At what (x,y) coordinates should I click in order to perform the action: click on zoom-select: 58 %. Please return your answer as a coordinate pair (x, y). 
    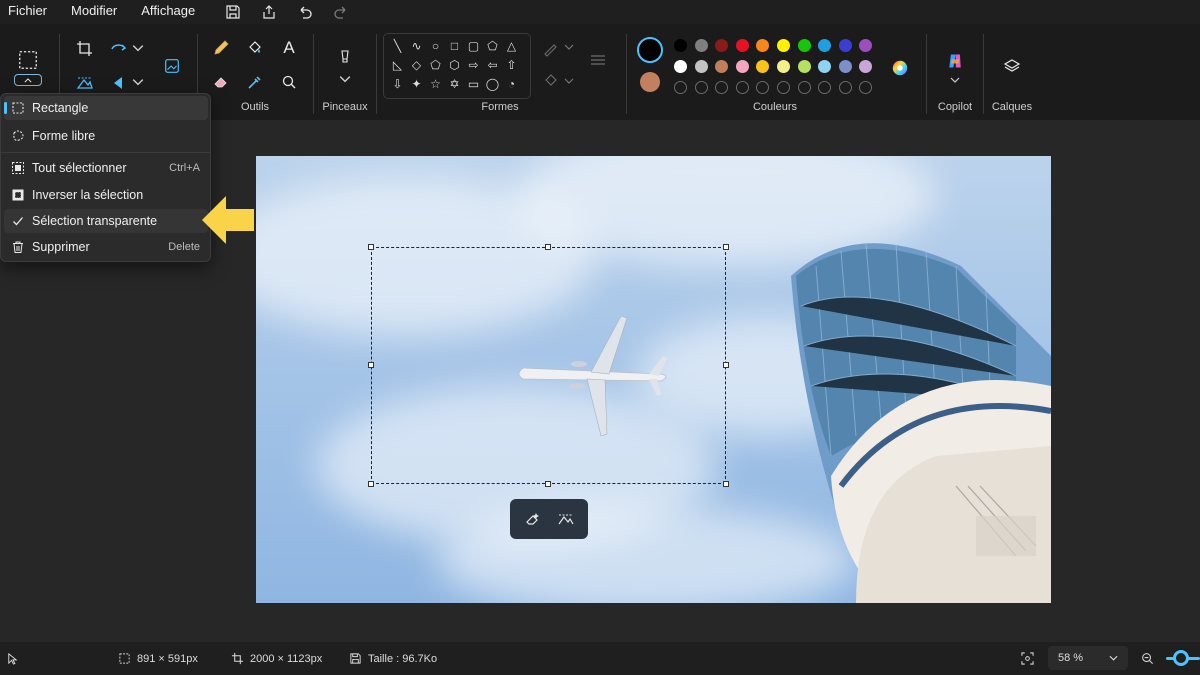
    Looking at the image, I should click on (1088, 658).